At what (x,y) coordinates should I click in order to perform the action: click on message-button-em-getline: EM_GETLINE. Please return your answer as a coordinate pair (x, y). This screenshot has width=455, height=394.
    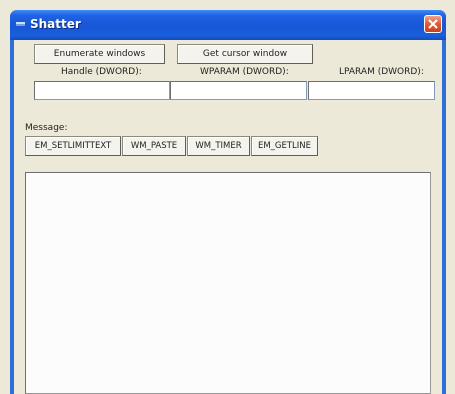
    Looking at the image, I should click on (284, 146).